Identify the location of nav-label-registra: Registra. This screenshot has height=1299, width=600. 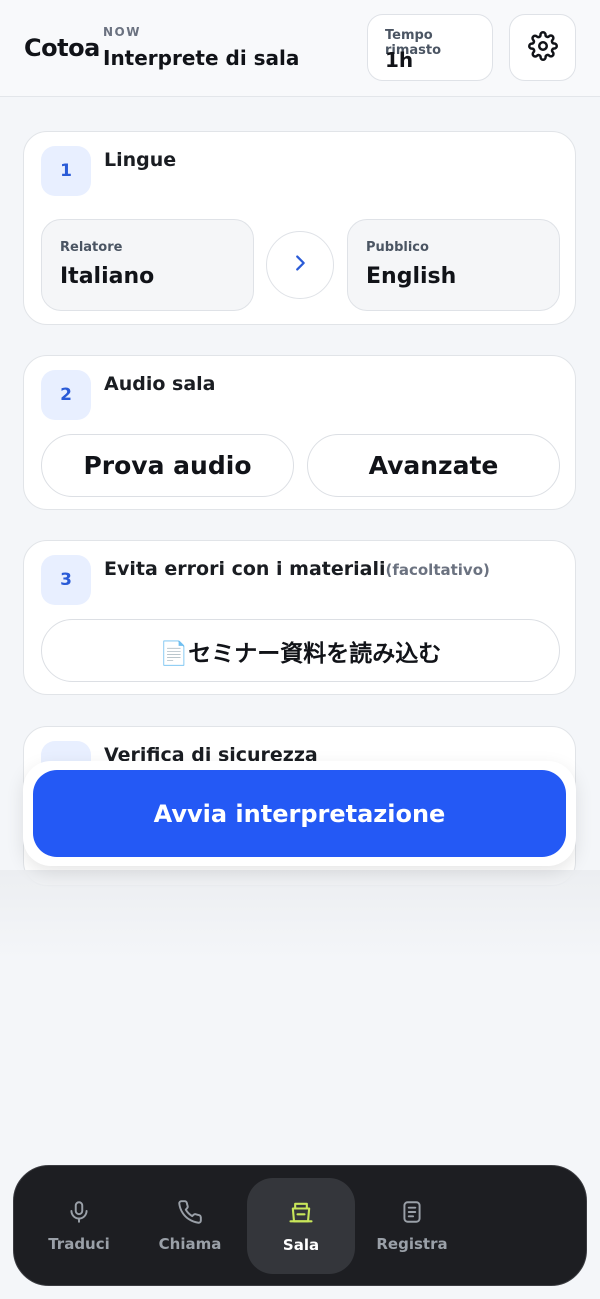
(412, 1244).